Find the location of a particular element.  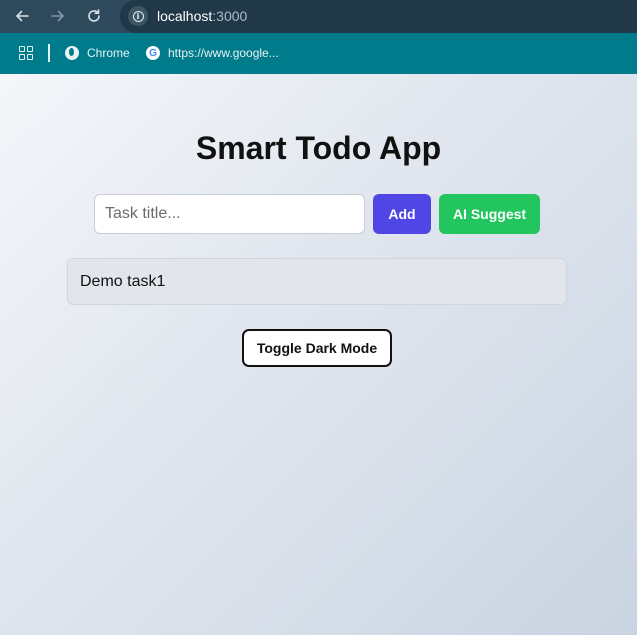

browser-toolbar: i localhost:3000 is located at coordinates (318, 16).